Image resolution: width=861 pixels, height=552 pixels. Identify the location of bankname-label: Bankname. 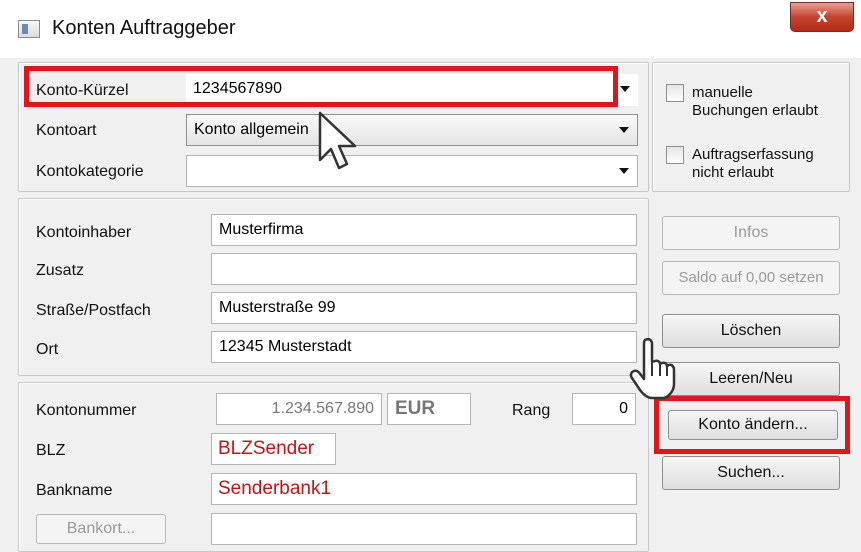
(74, 490).